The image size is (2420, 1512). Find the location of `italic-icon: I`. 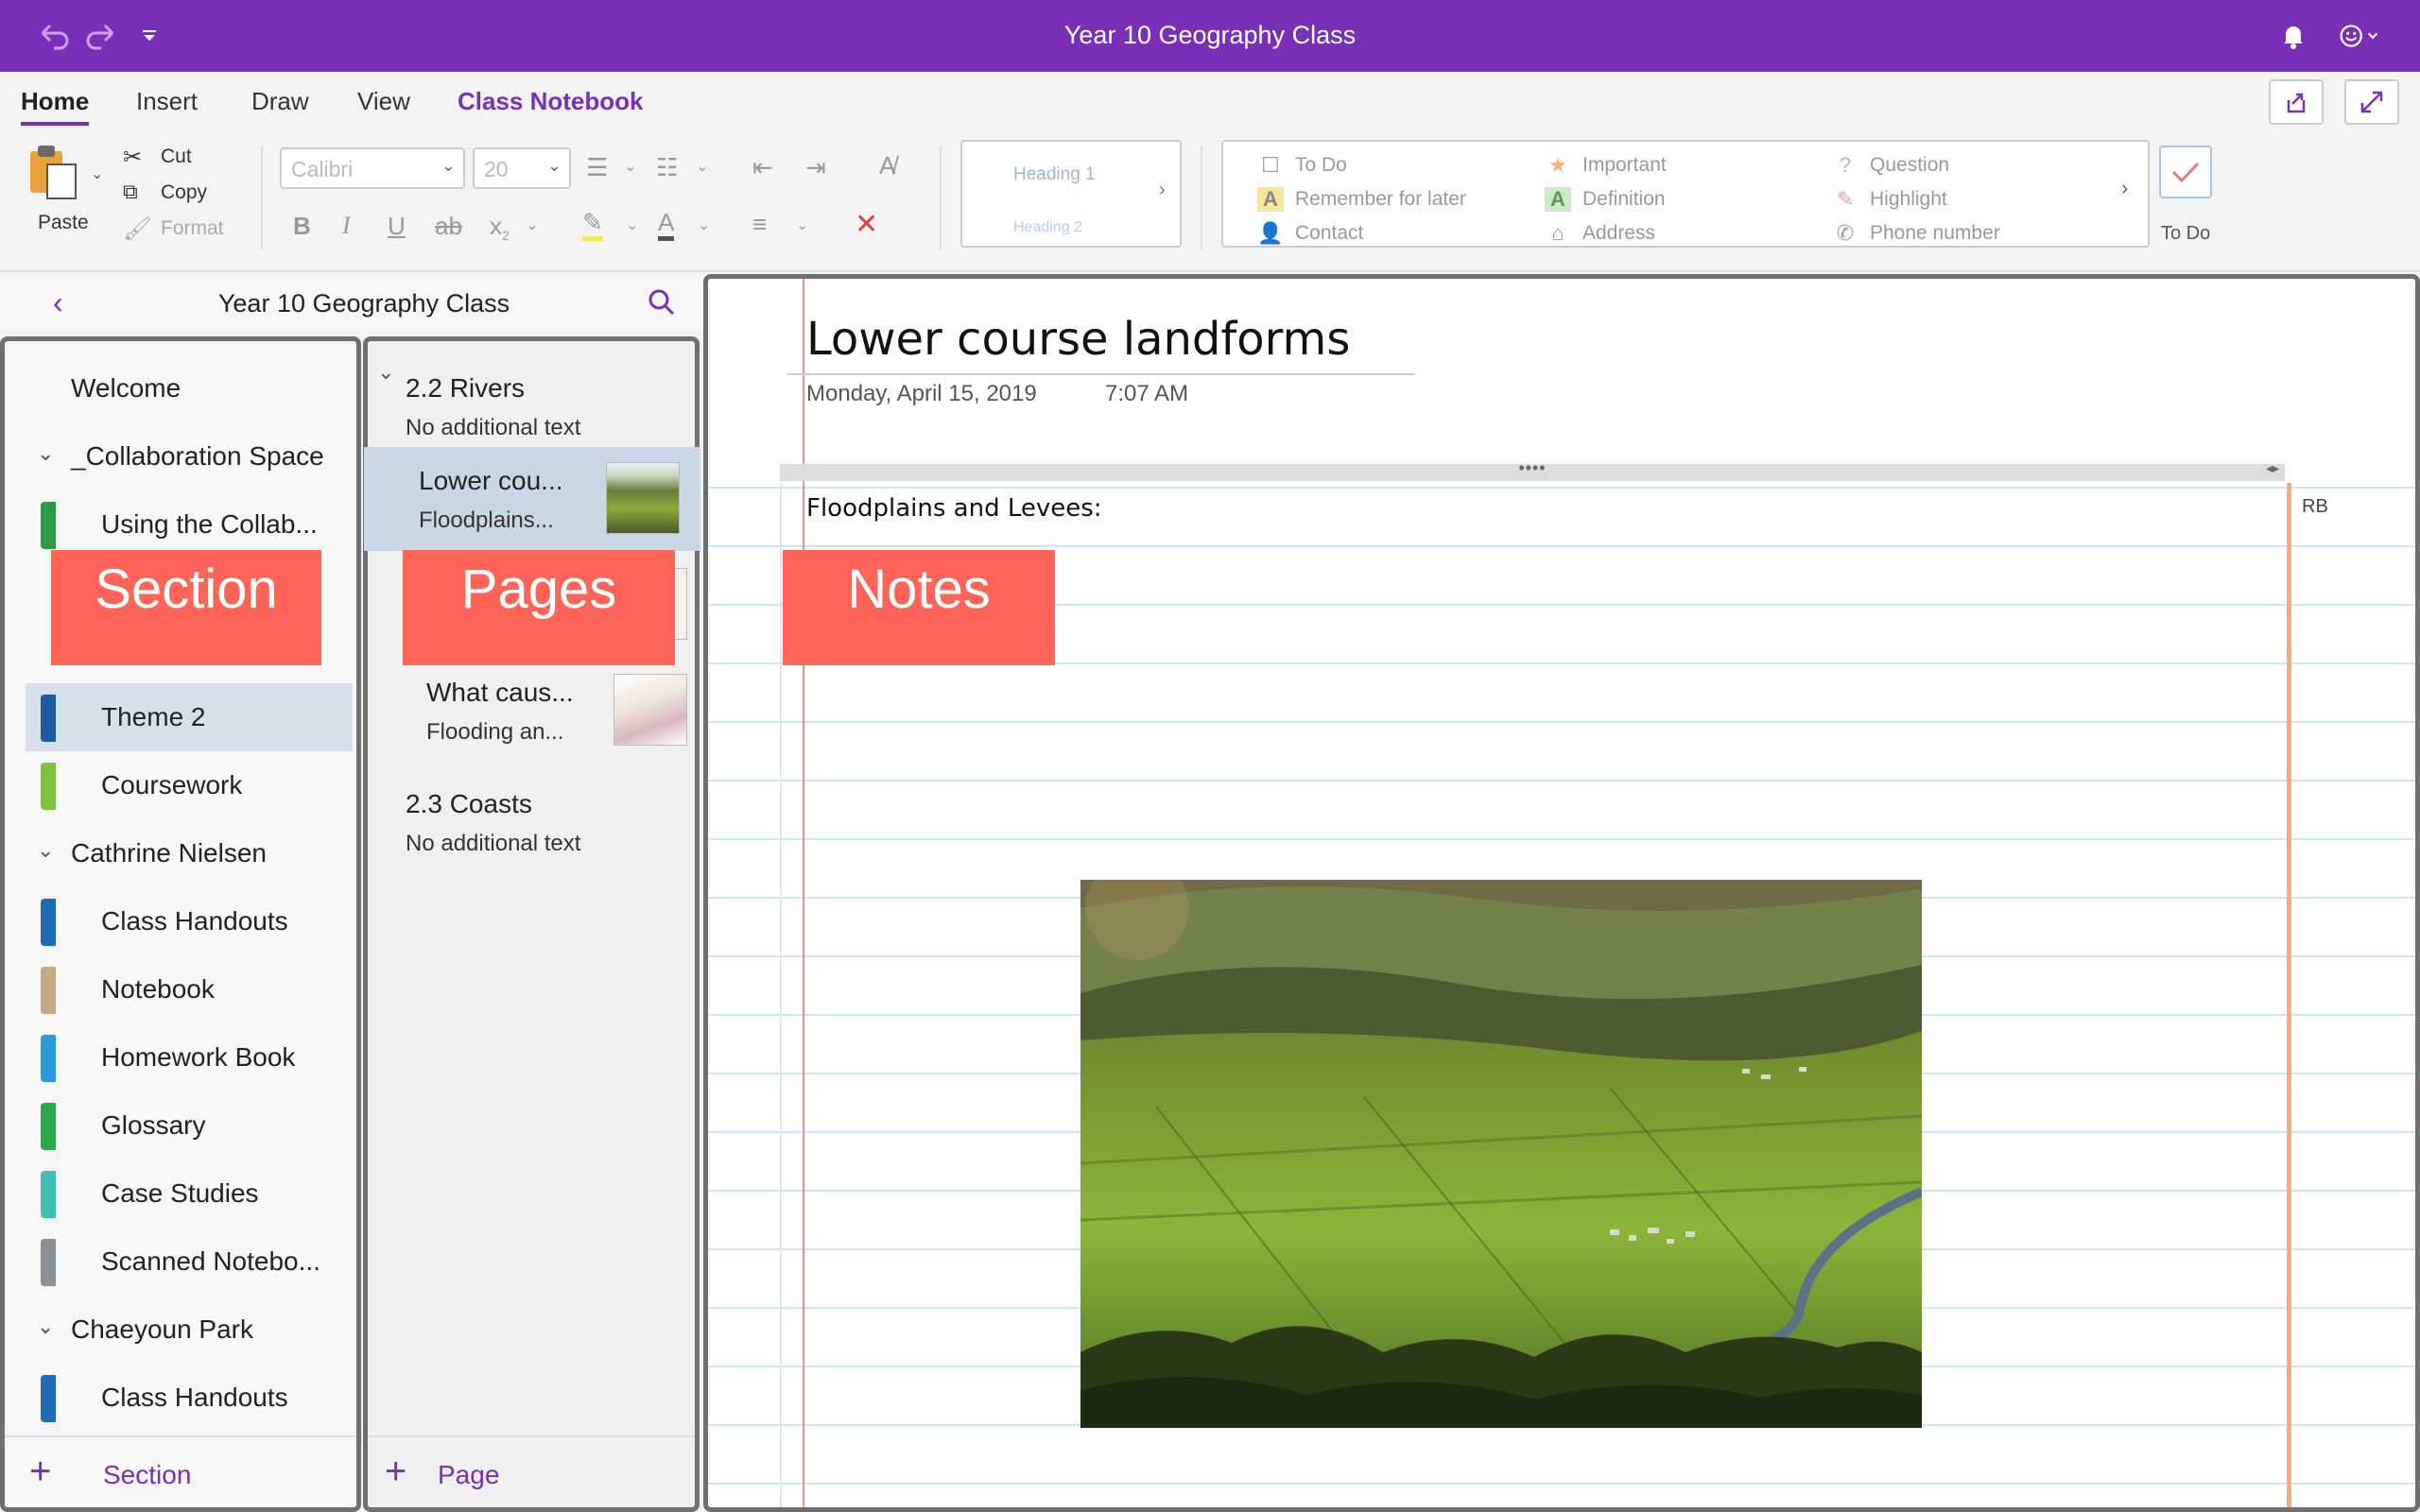

italic-icon: I is located at coordinates (346, 226).